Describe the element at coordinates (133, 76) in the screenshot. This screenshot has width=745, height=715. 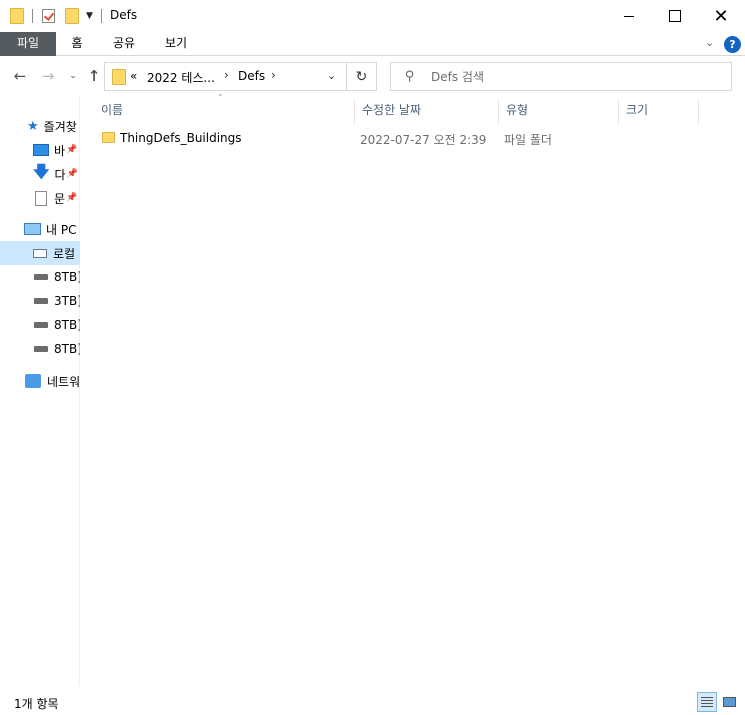
I see `breadcrumb-overflow: «` at that location.